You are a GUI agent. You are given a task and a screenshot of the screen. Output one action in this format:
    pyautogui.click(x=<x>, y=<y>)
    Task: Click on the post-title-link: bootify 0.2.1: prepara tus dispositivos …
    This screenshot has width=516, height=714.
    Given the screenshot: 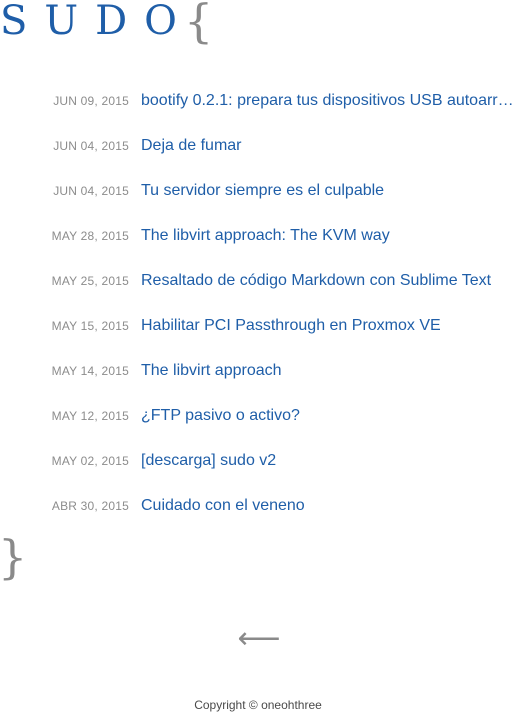 What is the action you would take?
    pyautogui.click(x=328, y=101)
    